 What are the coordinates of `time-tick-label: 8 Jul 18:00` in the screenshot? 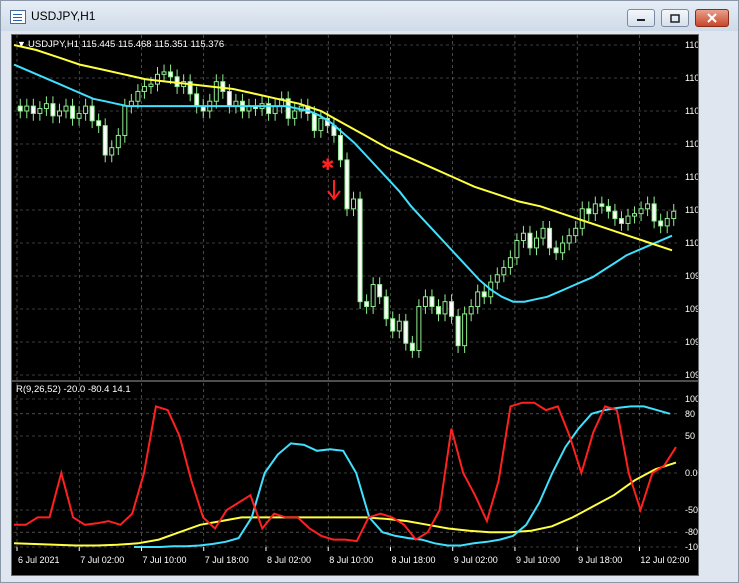 It's located at (413, 560).